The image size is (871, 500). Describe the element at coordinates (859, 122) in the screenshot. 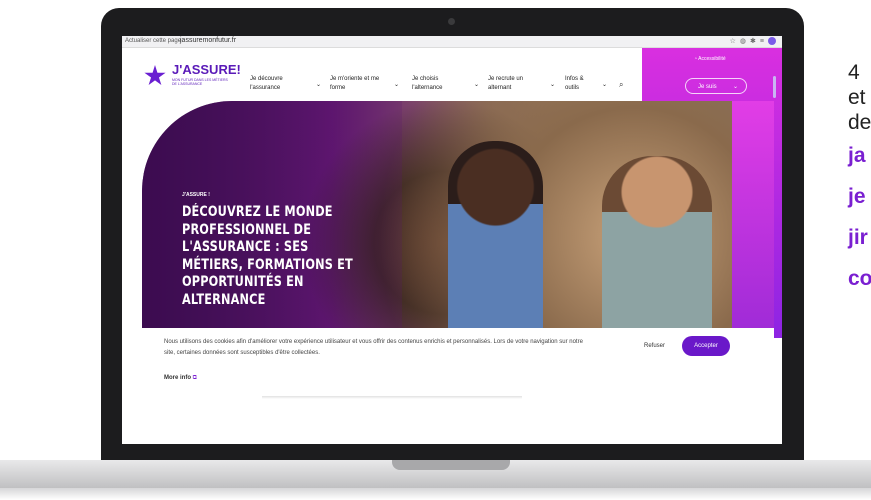

I see `side-line-3: de` at that location.